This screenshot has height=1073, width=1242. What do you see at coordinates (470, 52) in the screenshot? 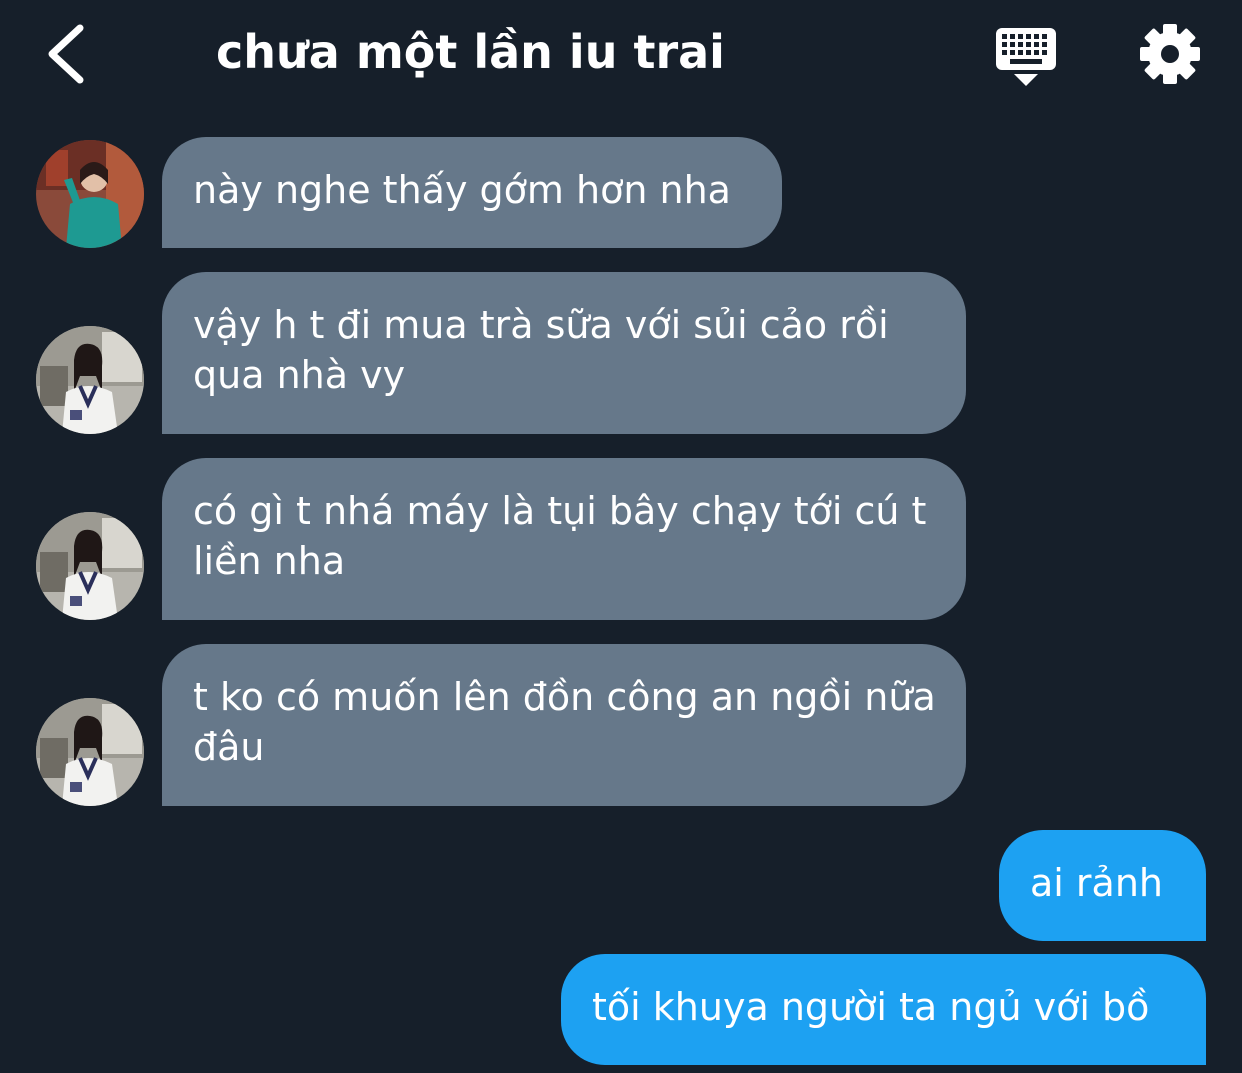
I see `conversation-title: chưa một lần iu trai` at bounding box center [470, 52].